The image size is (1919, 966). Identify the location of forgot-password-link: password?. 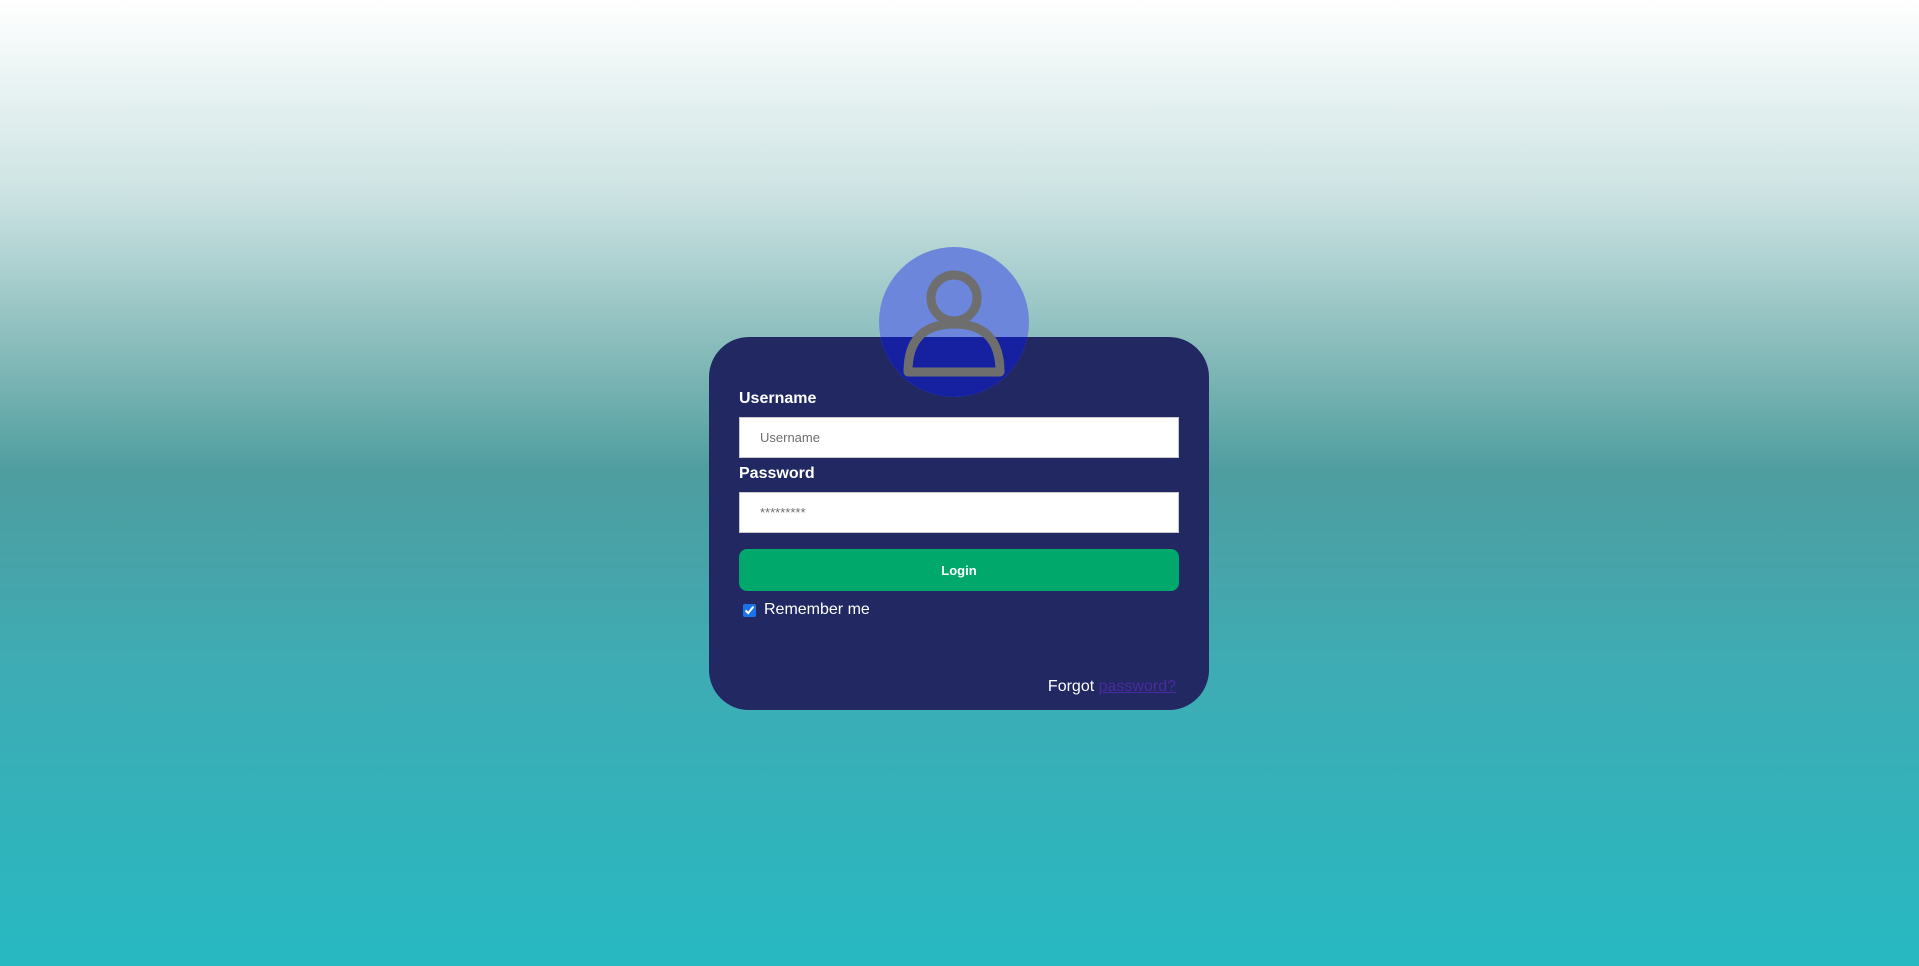
(1137, 686).